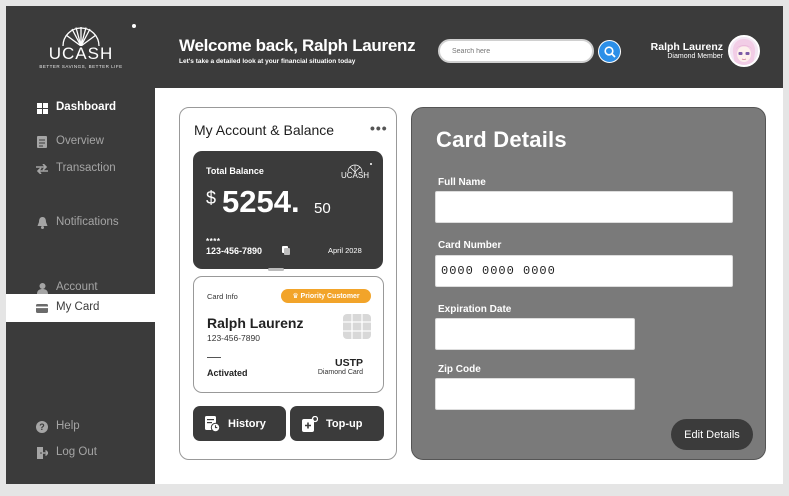 The image size is (789, 496). What do you see at coordinates (326, 296) in the screenshot?
I see `priority-badge: ♛ Priority Customer` at bounding box center [326, 296].